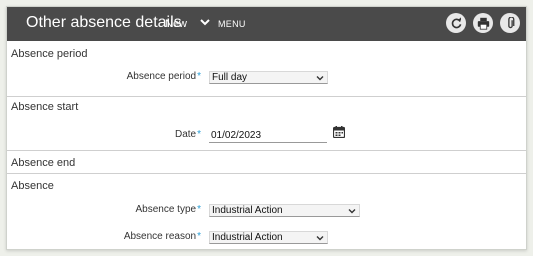  Describe the element at coordinates (187, 134) in the screenshot. I see `date-label: Date*` at that location.